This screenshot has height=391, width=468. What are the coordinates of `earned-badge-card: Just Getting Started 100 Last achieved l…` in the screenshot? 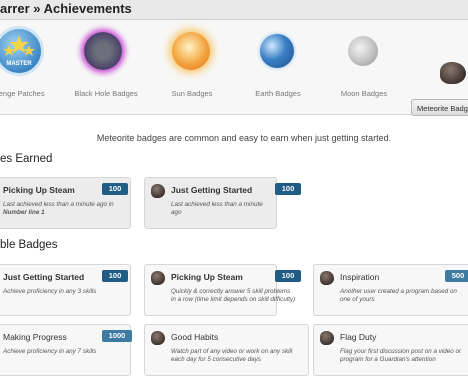 It's located at (222, 203).